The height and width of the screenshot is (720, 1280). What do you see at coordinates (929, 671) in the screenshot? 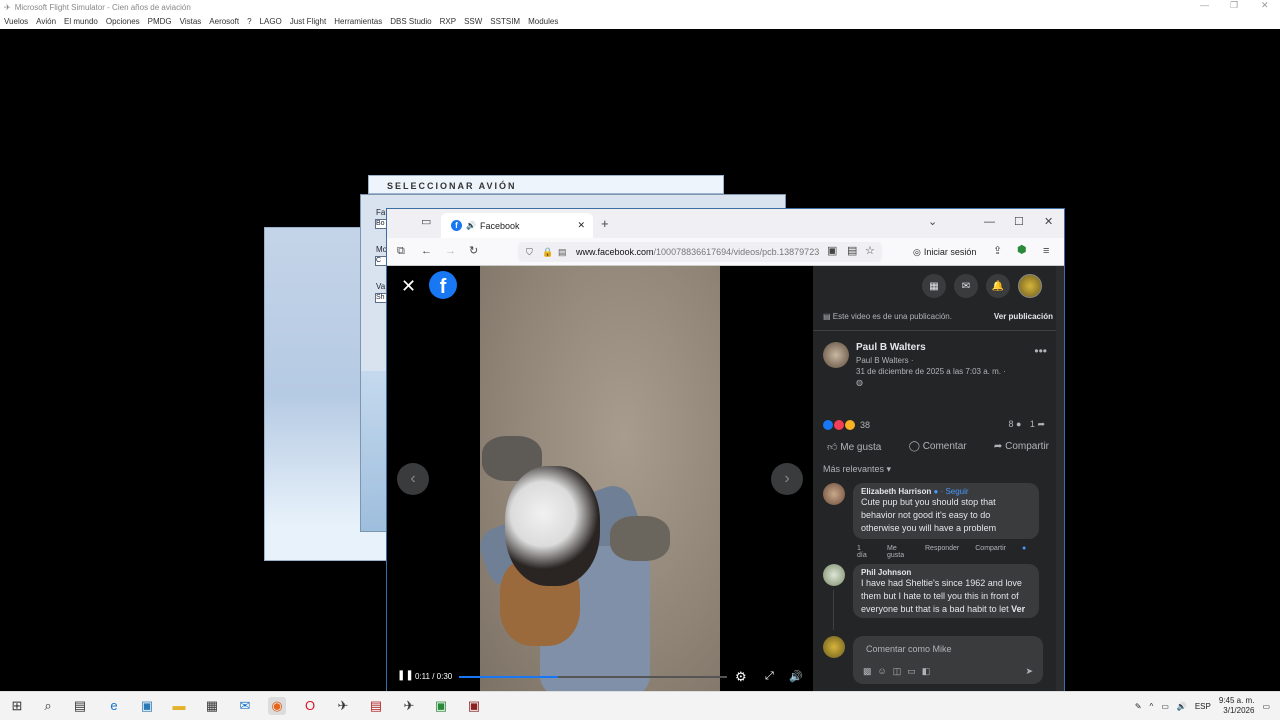
I see `avatar-sticker-icon: ◧` at bounding box center [929, 671].